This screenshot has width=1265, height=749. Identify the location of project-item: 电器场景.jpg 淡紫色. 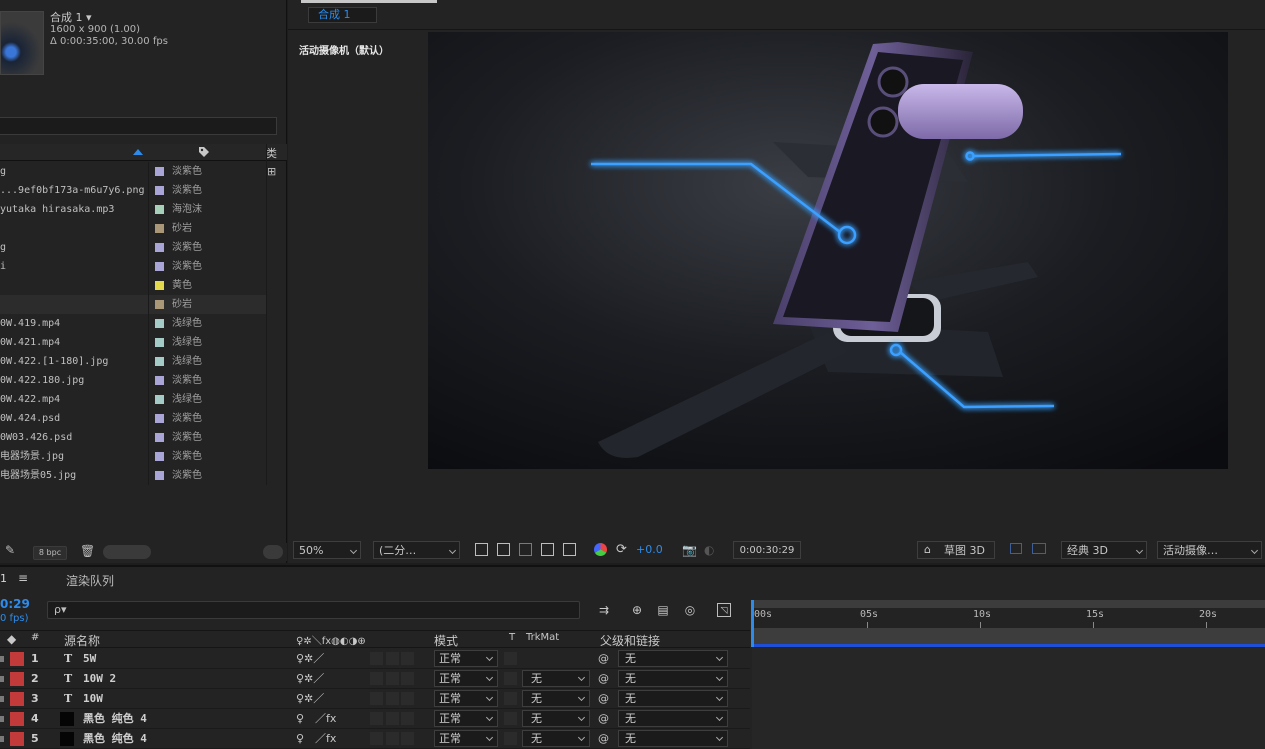
(133, 456).